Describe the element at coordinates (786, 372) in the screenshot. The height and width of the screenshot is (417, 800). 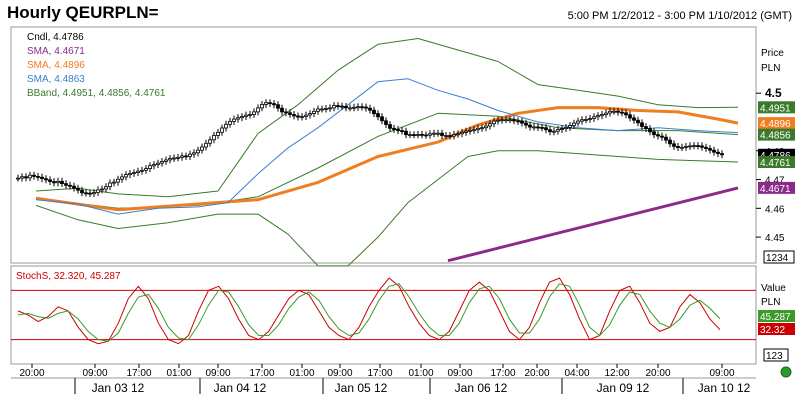
I see `status-indicator` at that location.